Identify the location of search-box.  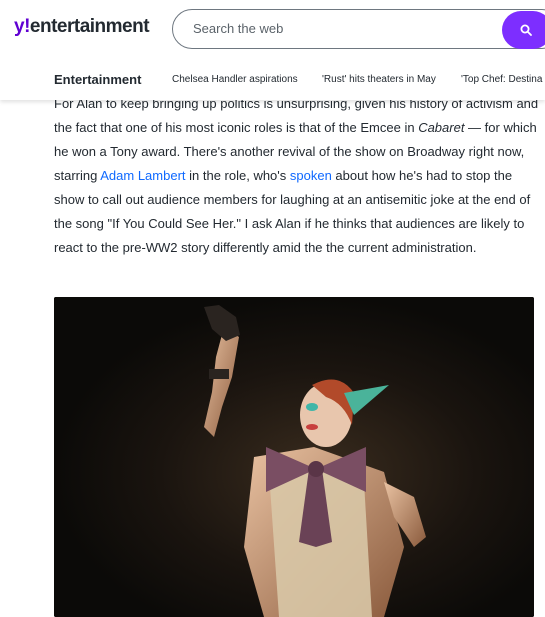
(358, 29).